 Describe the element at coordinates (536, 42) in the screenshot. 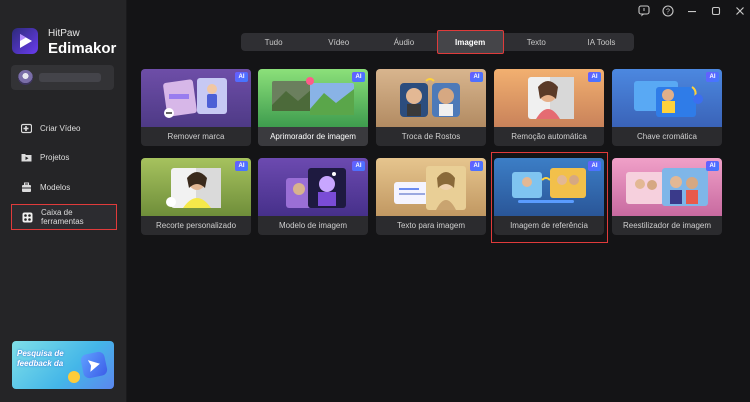

I see `tab-texto: Texto` at that location.